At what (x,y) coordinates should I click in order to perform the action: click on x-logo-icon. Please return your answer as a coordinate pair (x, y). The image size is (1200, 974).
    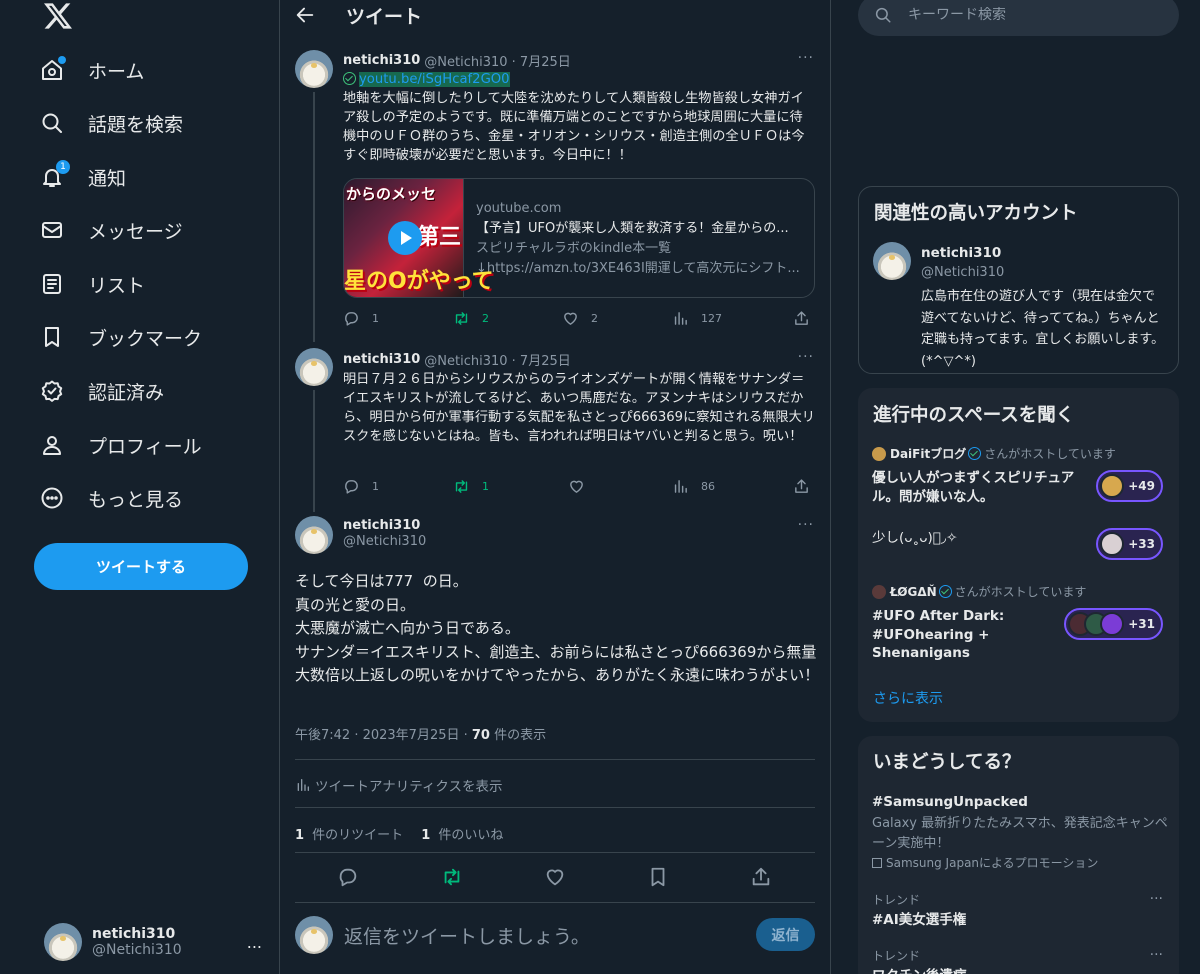
    Looking at the image, I should click on (58, 16).